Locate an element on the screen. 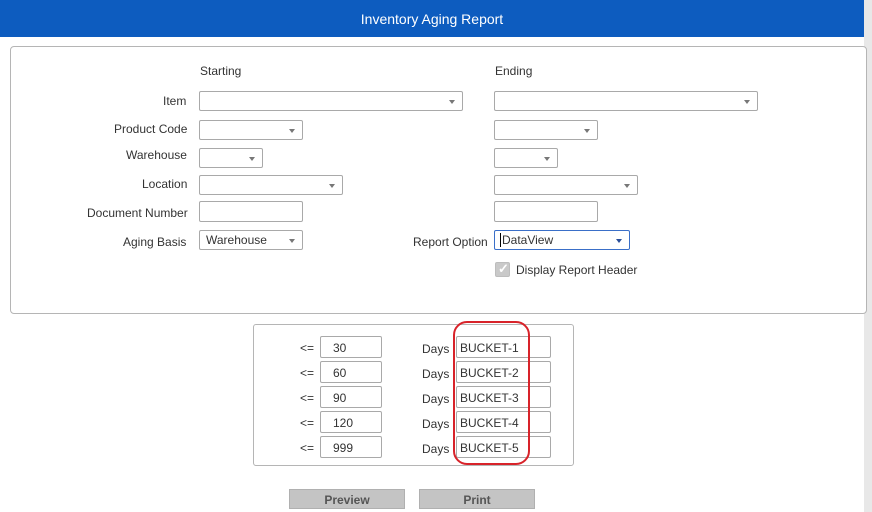 The width and height of the screenshot is (872, 512). bucket-days-input: 90 is located at coordinates (351, 397).